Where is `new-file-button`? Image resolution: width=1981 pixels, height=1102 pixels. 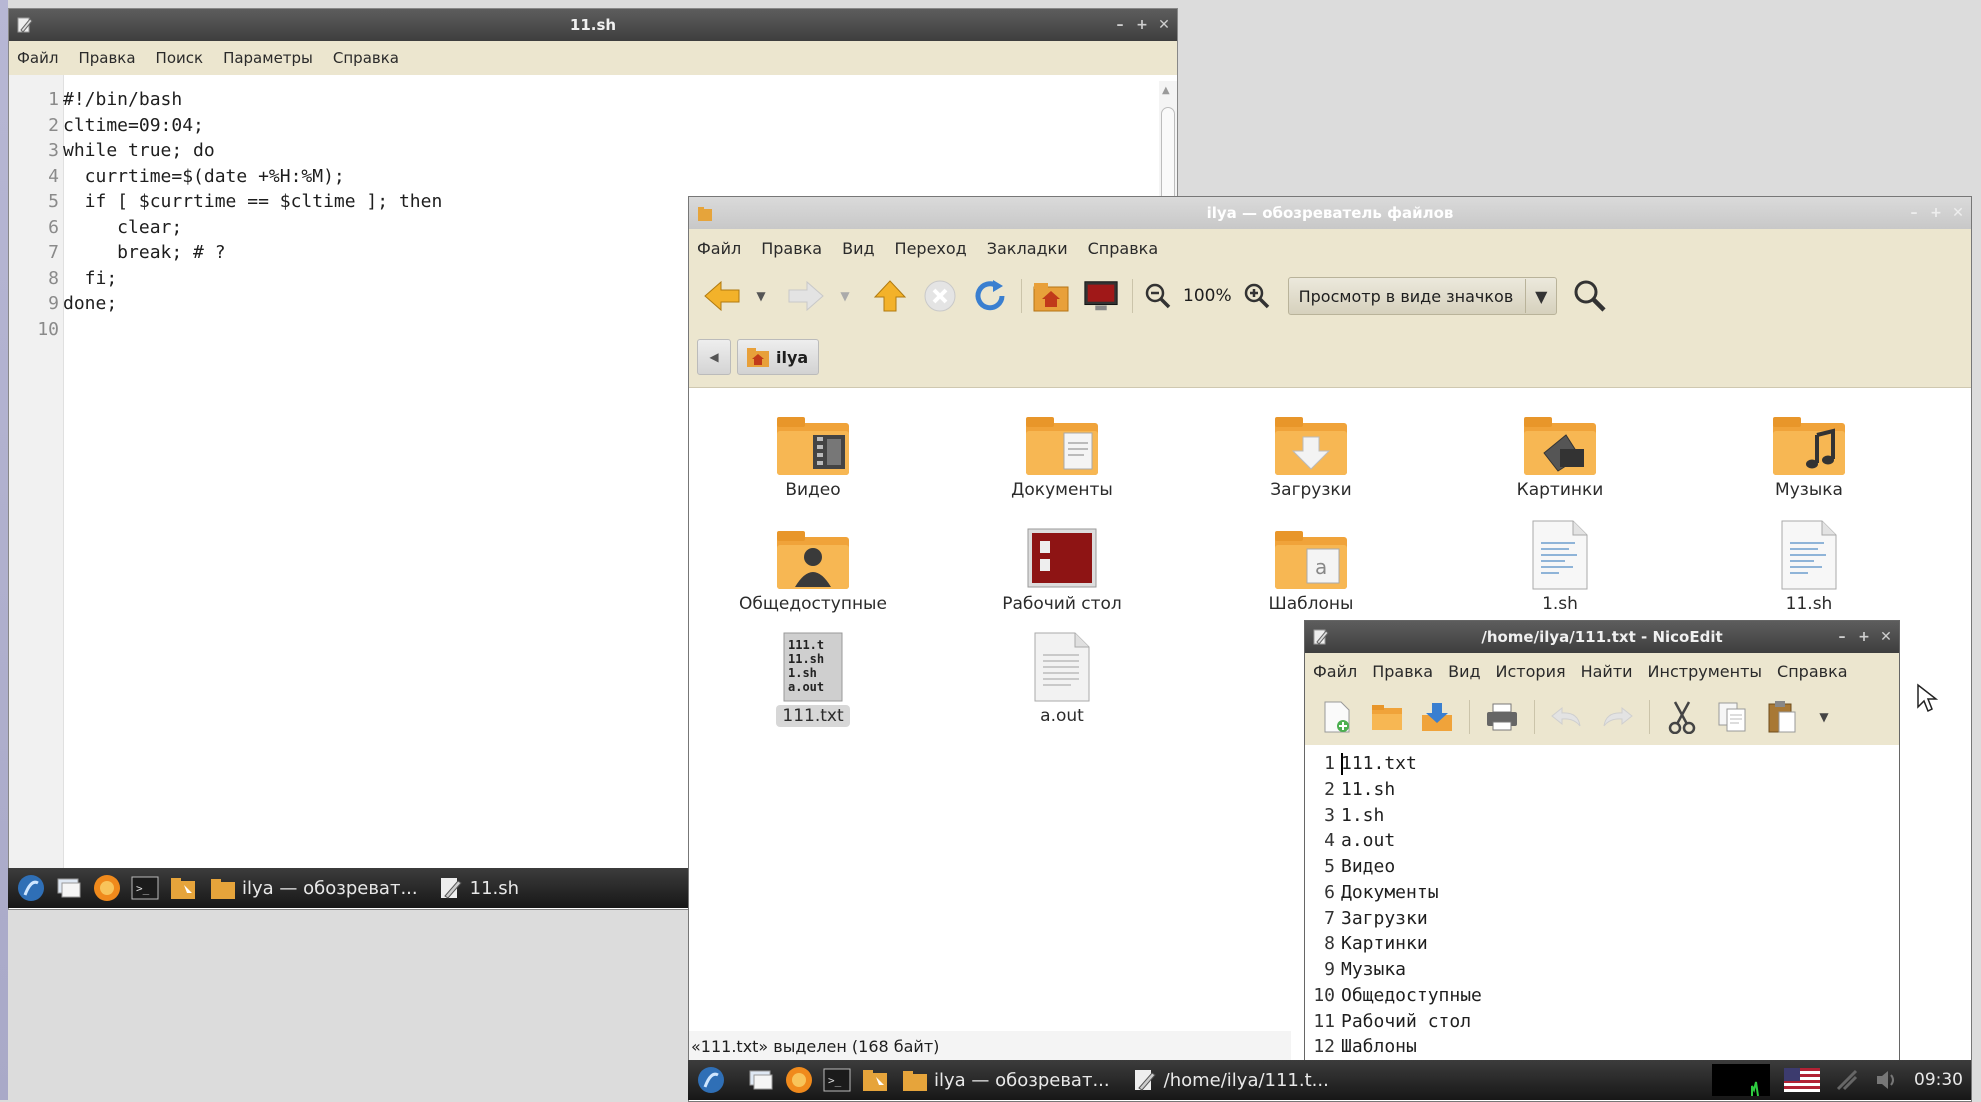
new-file-button is located at coordinates (1337, 717).